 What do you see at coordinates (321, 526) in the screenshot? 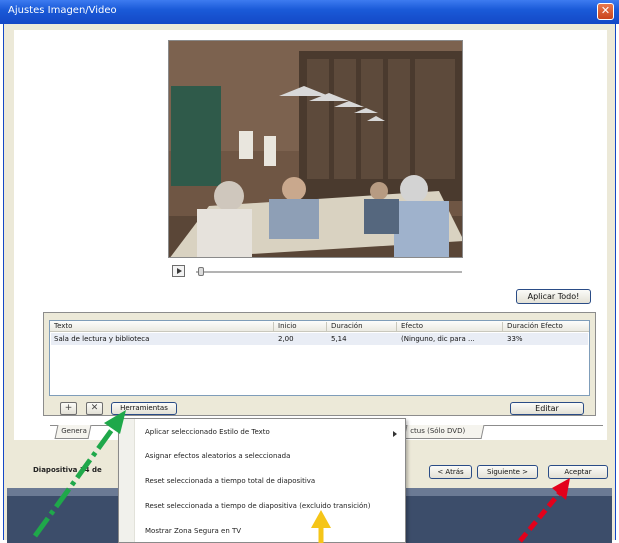
I see `yellow-arrow` at bounding box center [321, 526].